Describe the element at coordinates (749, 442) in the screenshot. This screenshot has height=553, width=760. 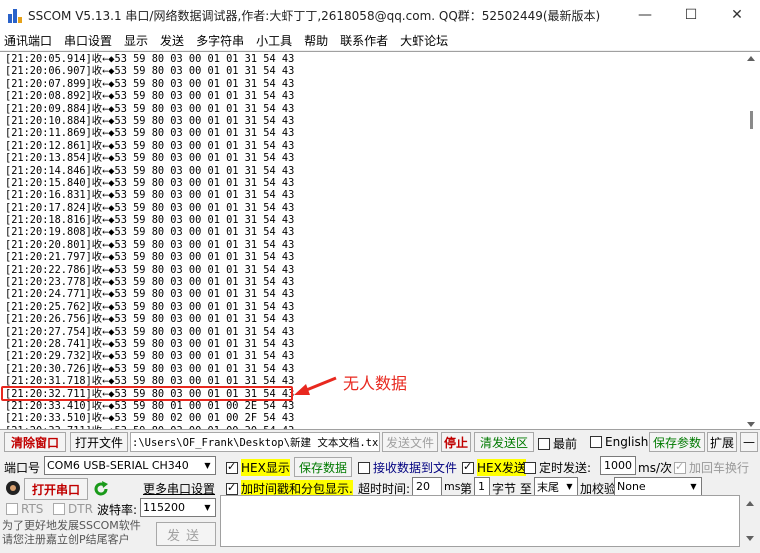
I see `collapse-button: —` at that location.